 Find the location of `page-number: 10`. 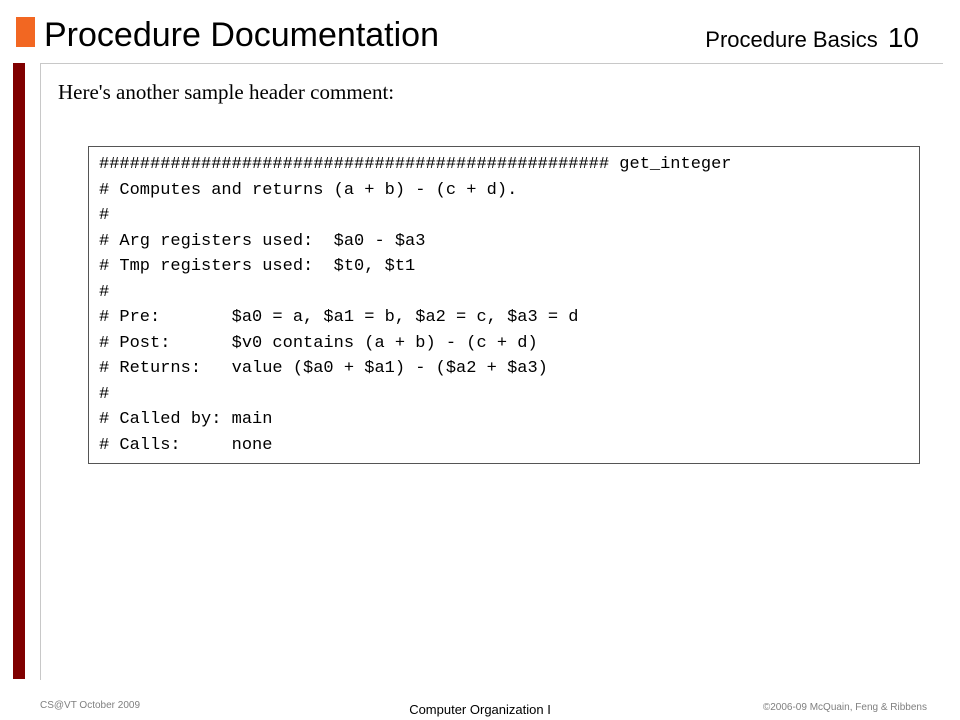

page-number: 10 is located at coordinates (903, 37).